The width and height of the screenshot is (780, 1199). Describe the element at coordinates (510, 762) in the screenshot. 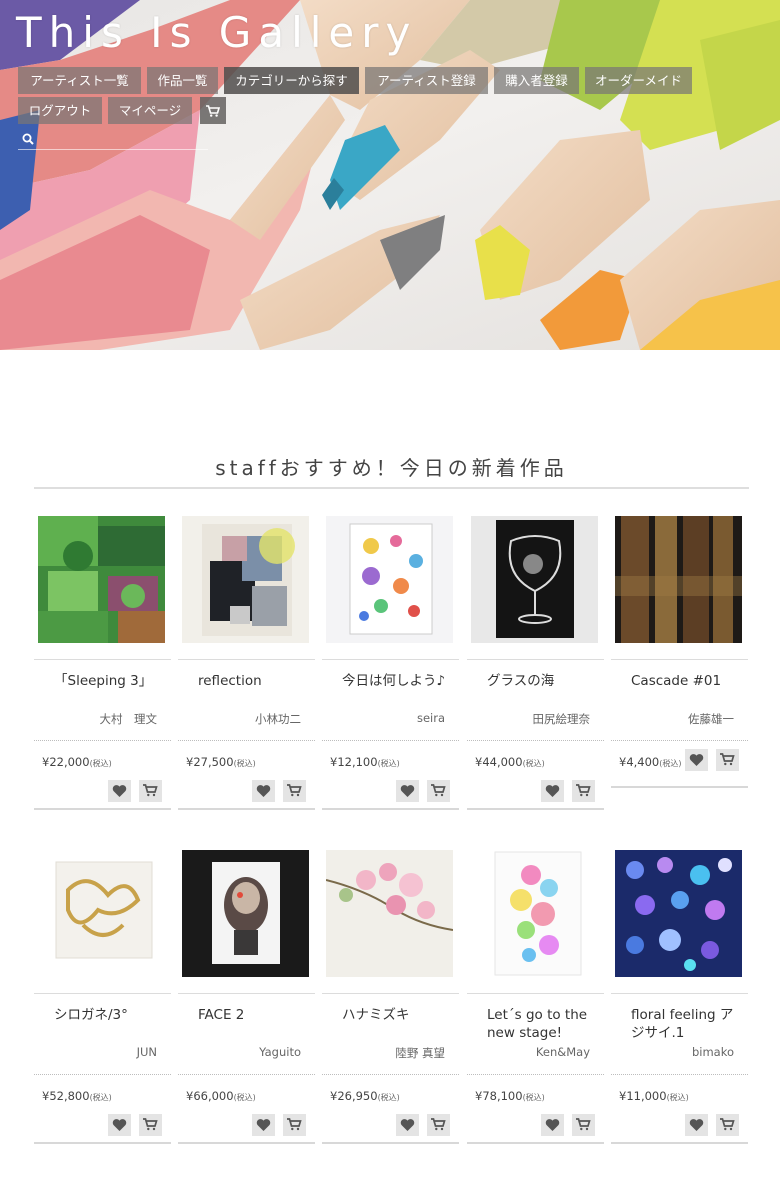

I see `work-price: ¥44,000(税込)` at that location.